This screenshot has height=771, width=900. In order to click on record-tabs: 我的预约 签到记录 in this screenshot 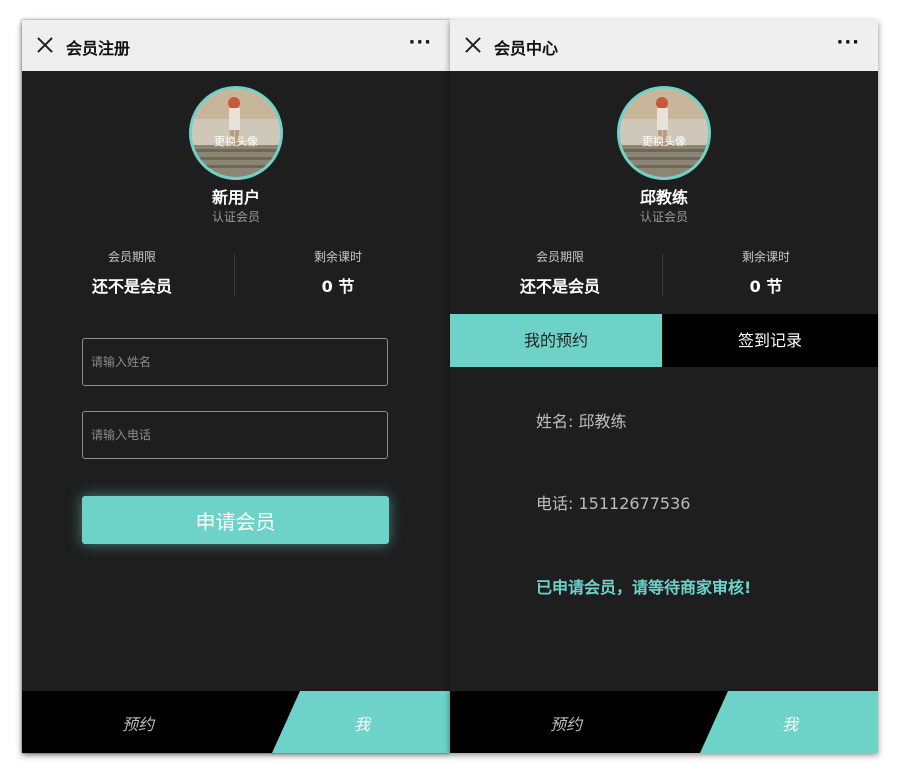, I will do `click(664, 340)`.